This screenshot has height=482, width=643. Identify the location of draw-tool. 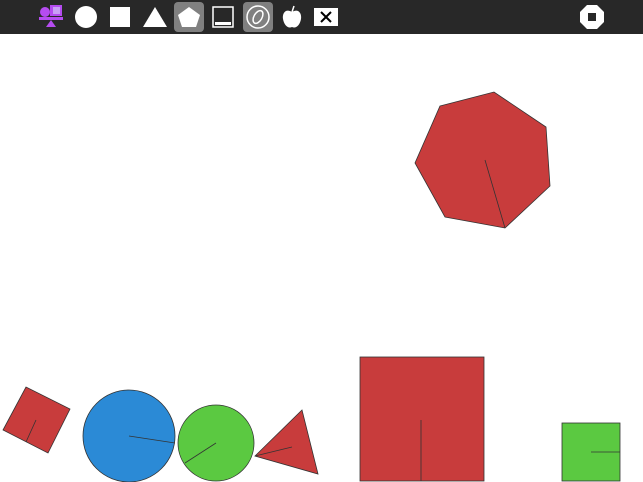
(223, 17).